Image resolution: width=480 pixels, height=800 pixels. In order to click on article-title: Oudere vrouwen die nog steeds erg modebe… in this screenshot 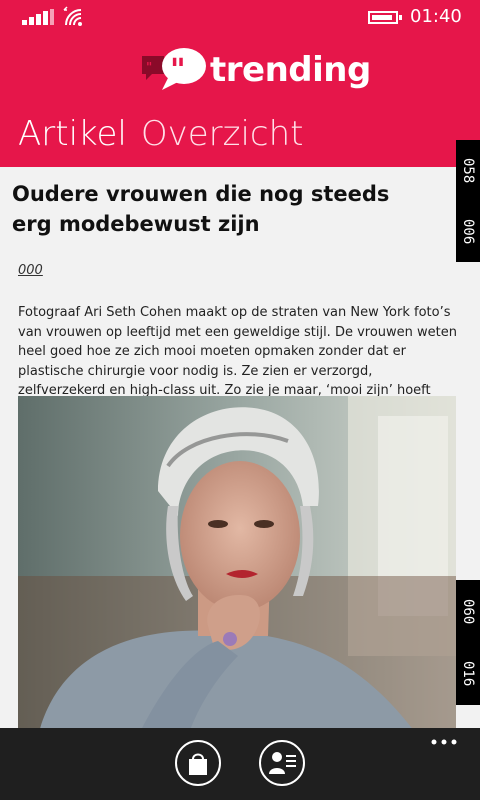, I will do `click(201, 209)`.